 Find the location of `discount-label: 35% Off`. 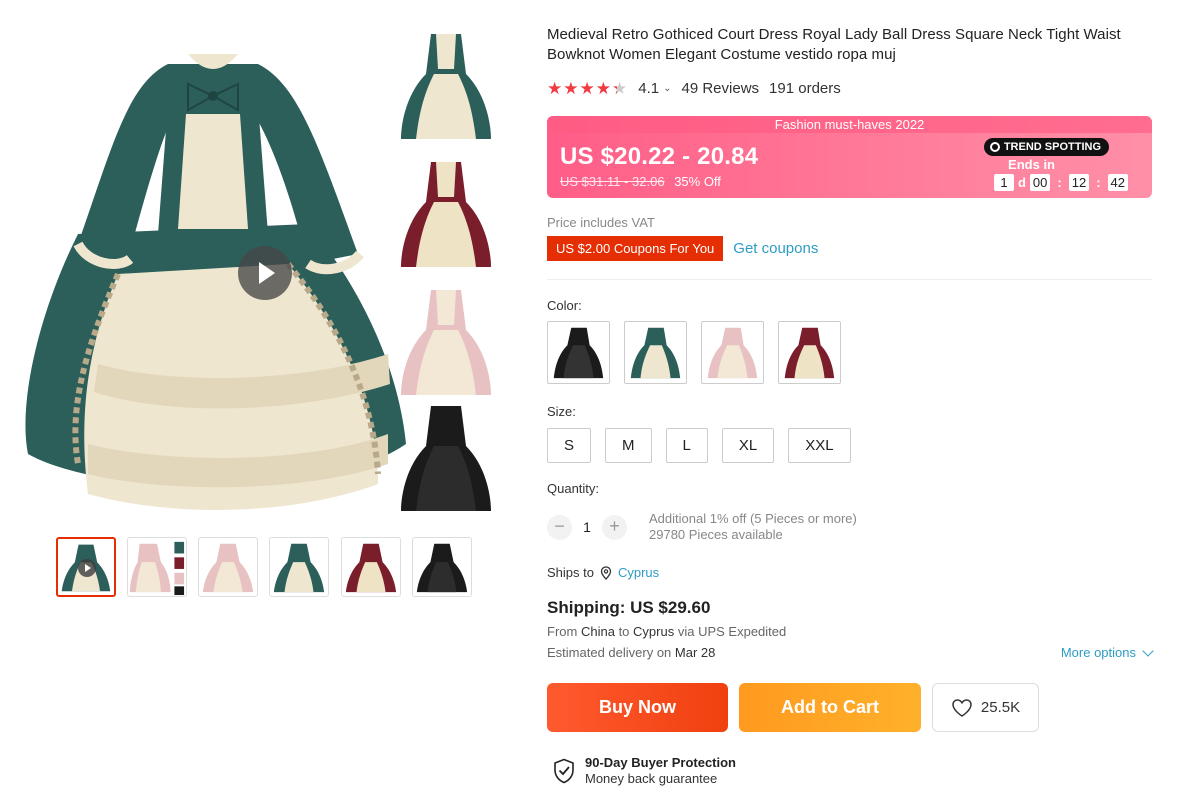

discount-label: 35% Off is located at coordinates (697, 181).